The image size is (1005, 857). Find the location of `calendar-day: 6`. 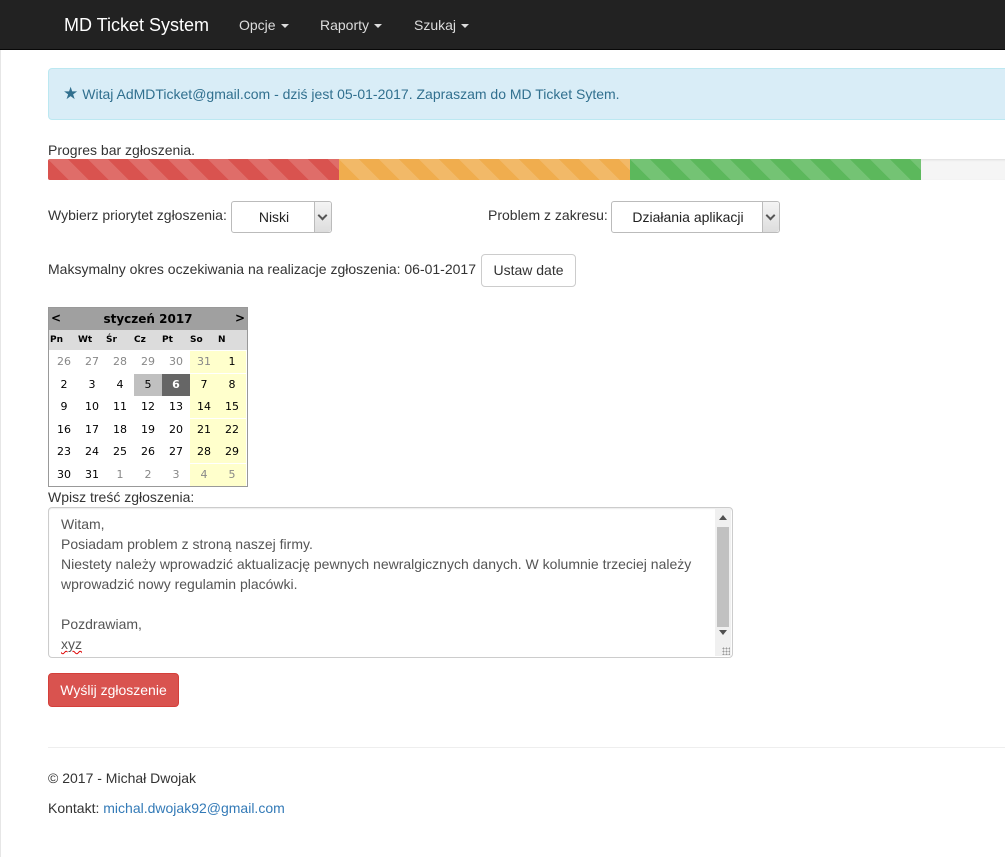

calendar-day: 6 is located at coordinates (176, 384).